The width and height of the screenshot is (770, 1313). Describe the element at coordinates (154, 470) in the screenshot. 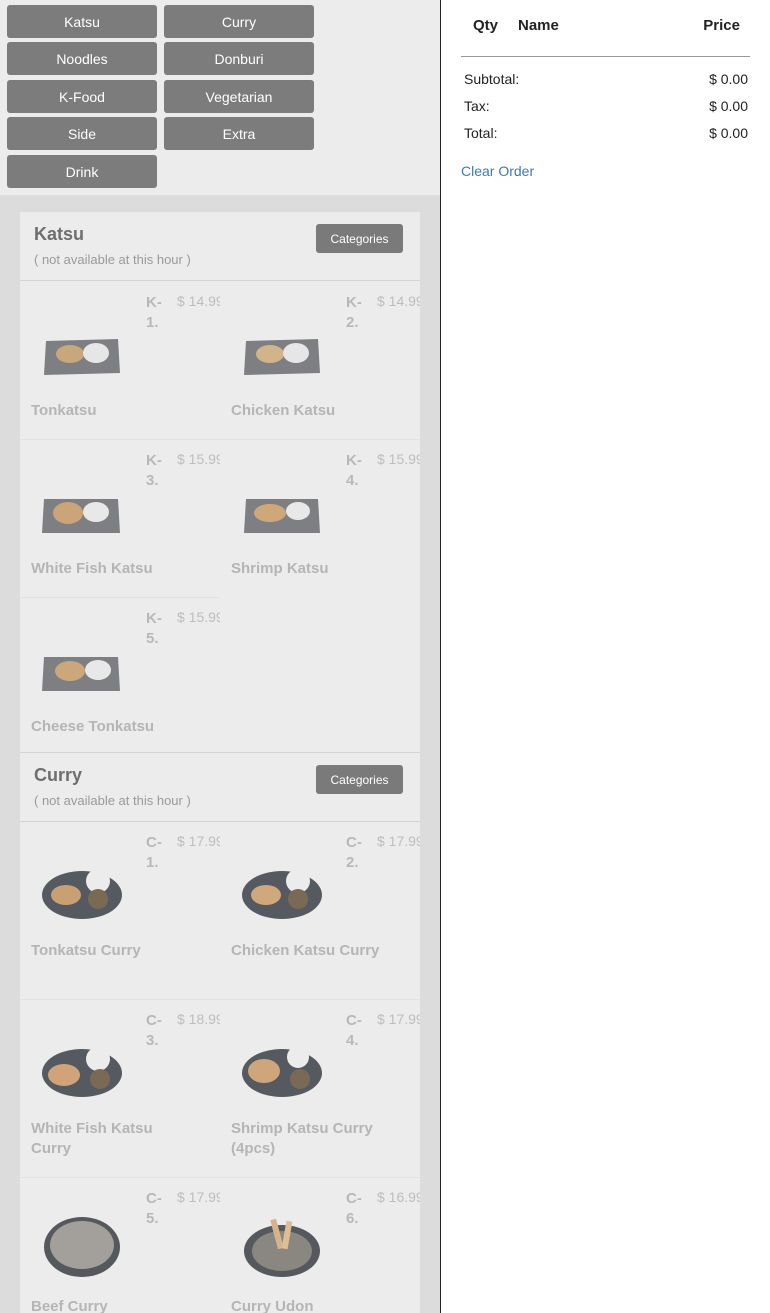

I see `item-code: K-3.` at that location.